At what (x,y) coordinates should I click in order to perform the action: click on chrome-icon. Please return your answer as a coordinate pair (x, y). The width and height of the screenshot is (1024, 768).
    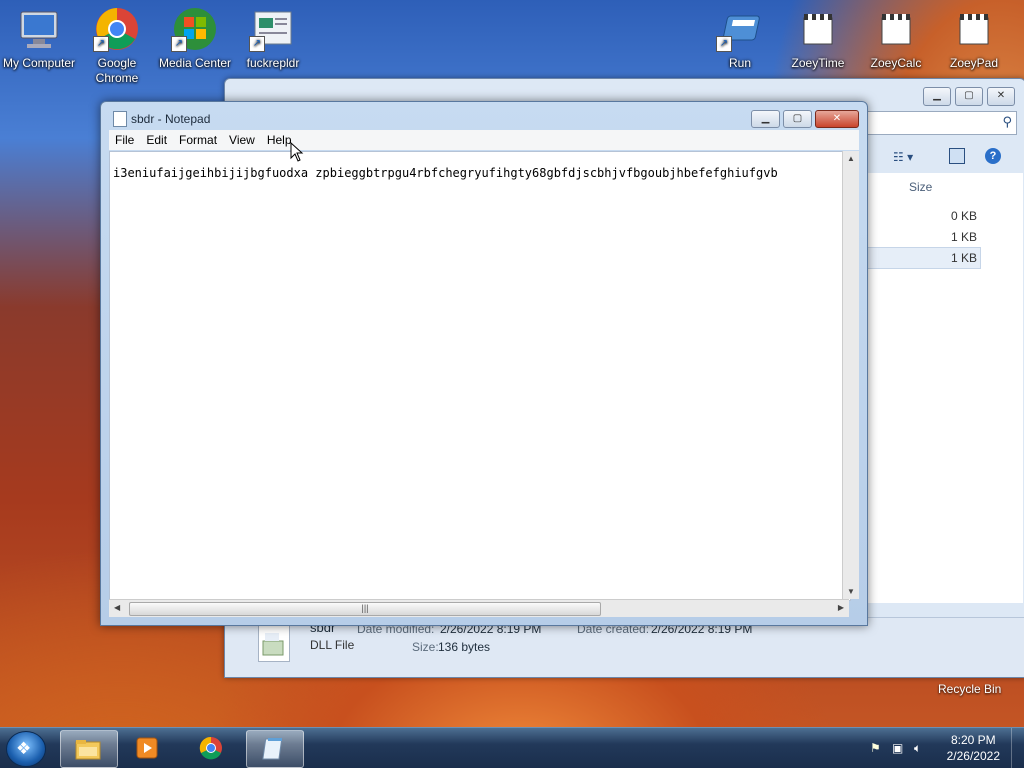
    Looking at the image, I should click on (210, 748).